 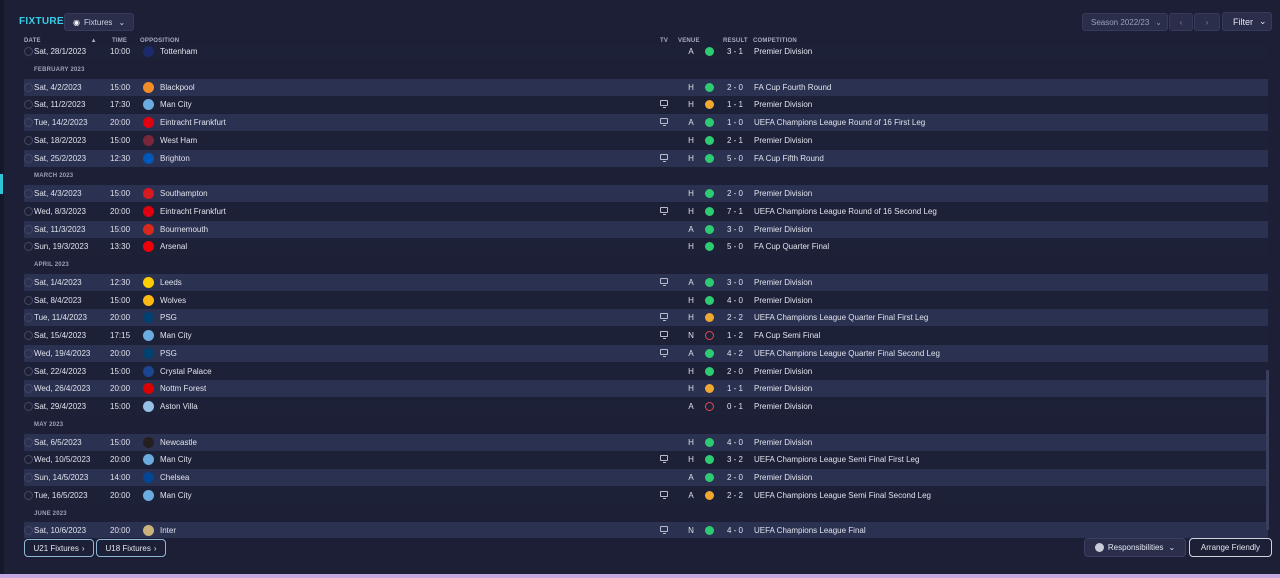 I want to click on competition-name: UEFA Champions League Final, so click(x=810, y=530).